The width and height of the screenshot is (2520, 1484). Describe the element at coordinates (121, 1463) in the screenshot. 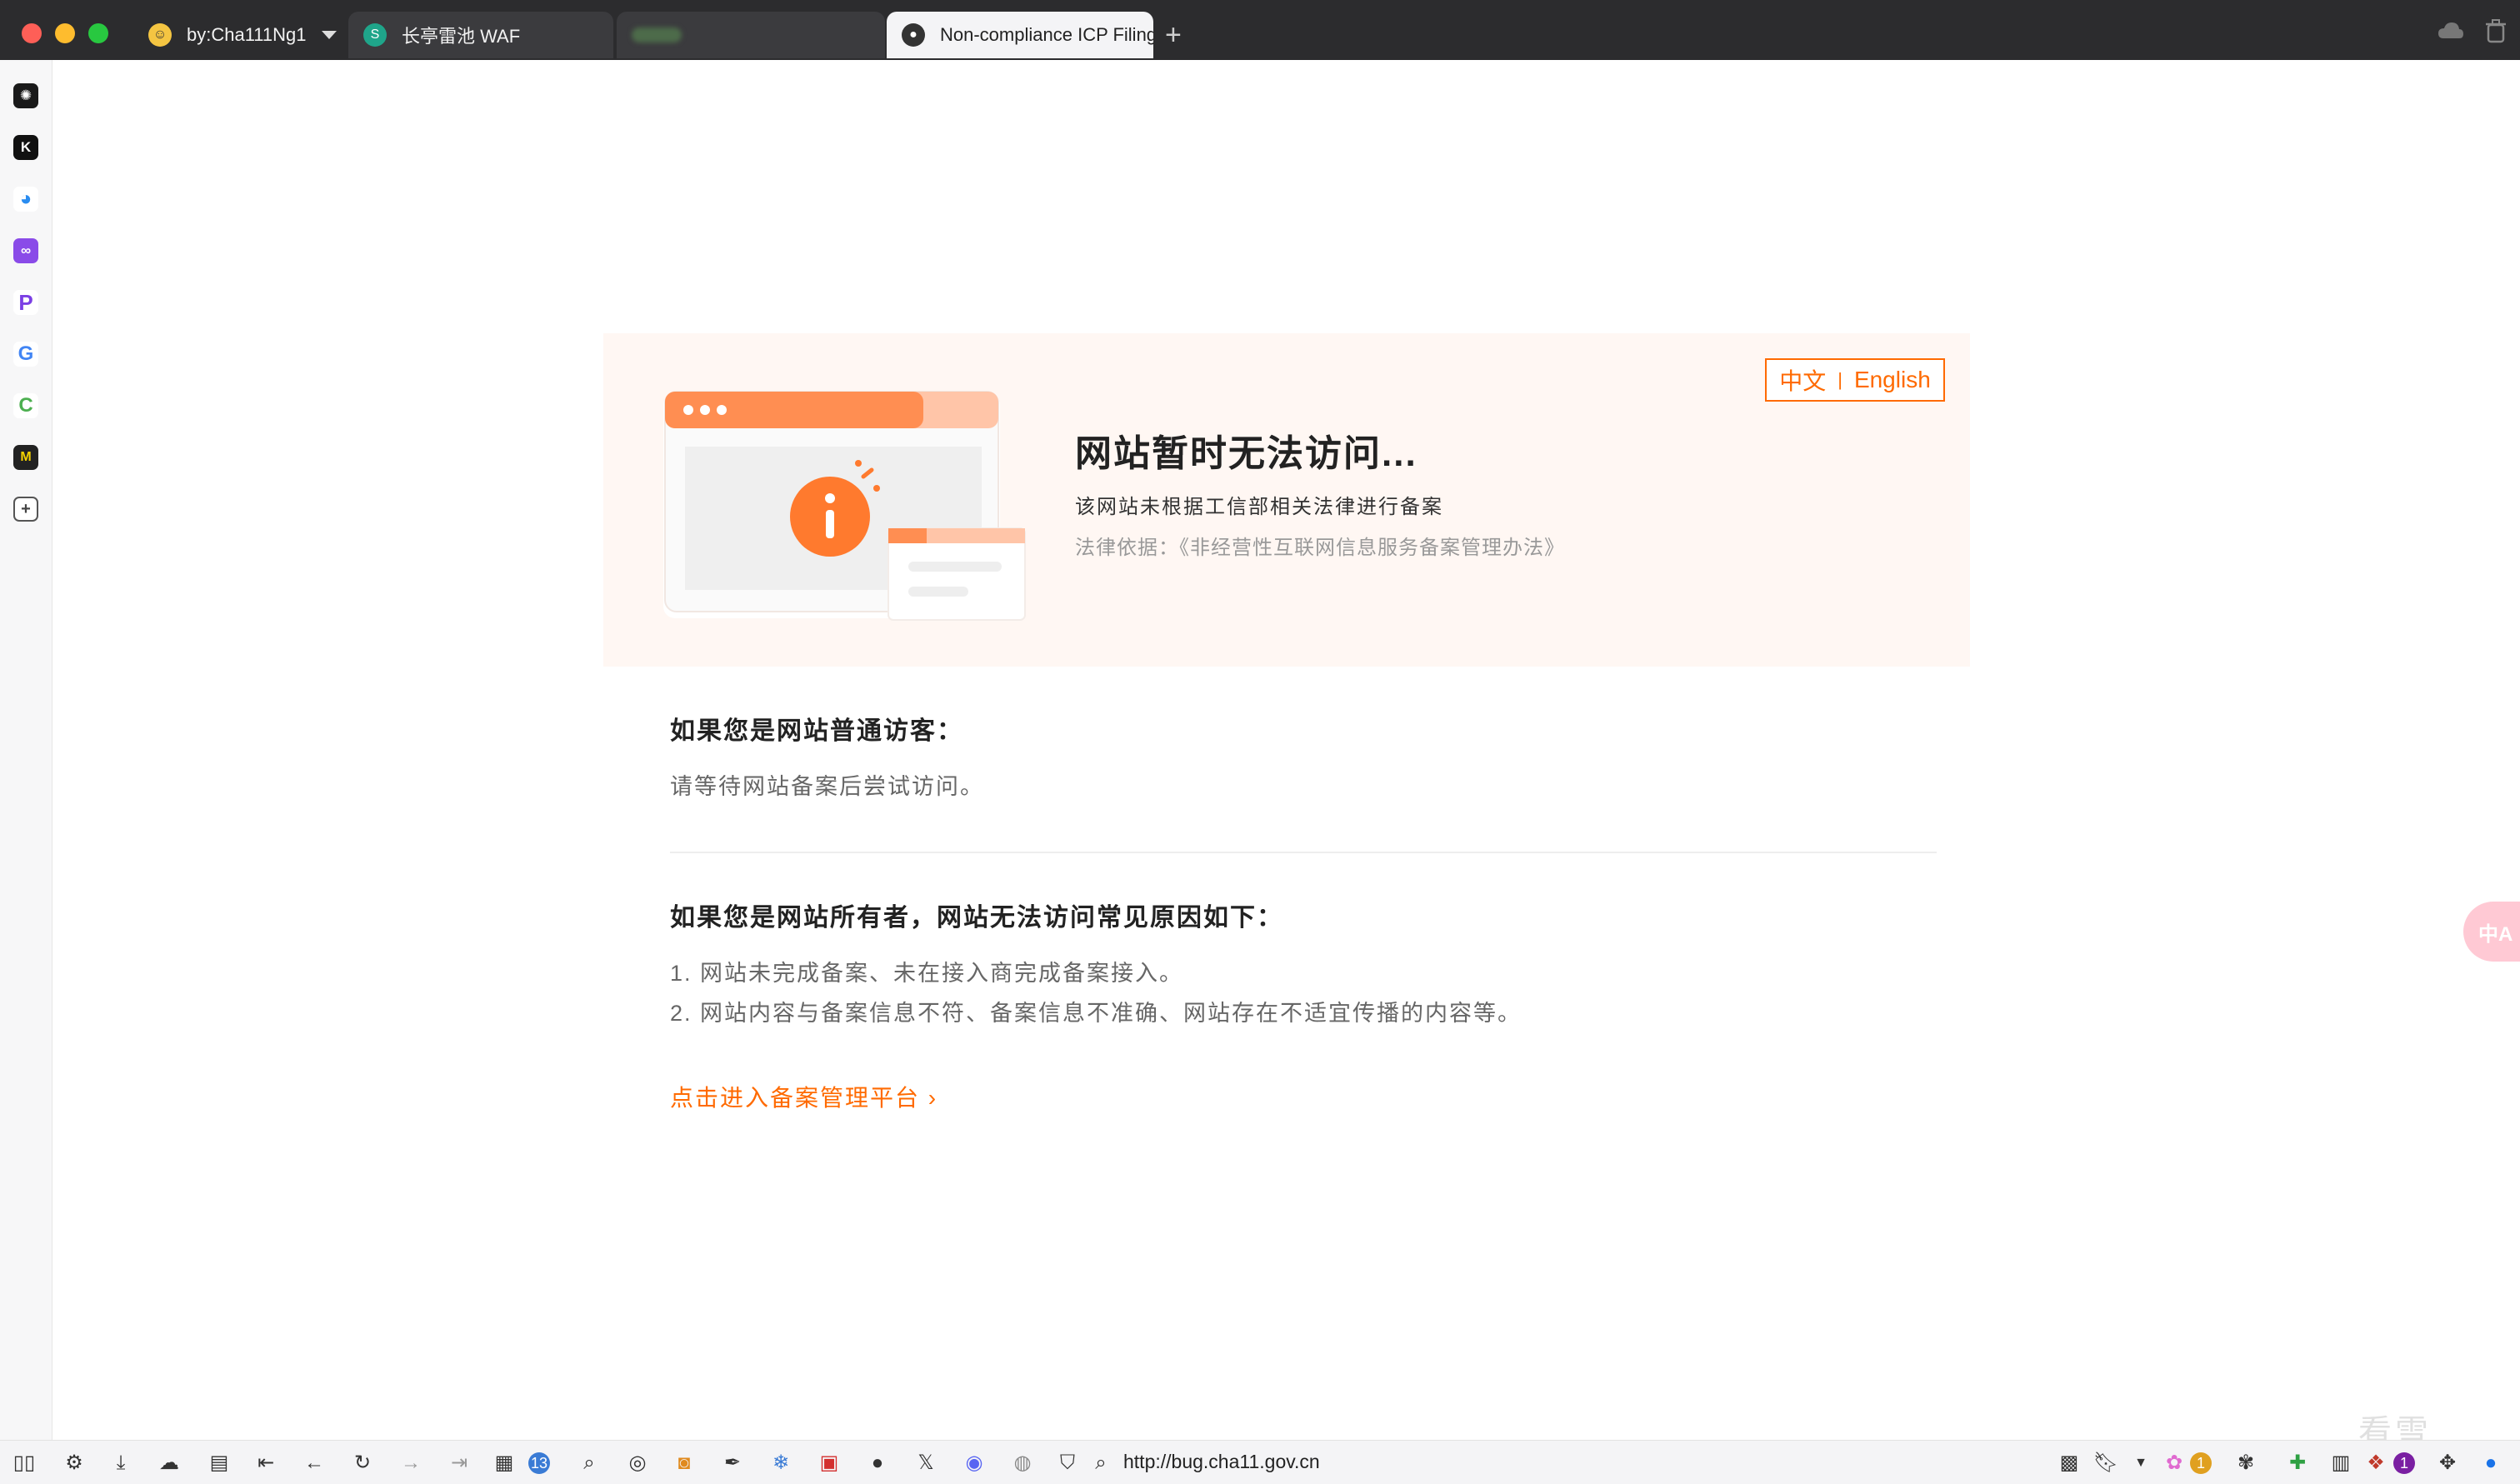

I see `download-icon: ⤓` at that location.